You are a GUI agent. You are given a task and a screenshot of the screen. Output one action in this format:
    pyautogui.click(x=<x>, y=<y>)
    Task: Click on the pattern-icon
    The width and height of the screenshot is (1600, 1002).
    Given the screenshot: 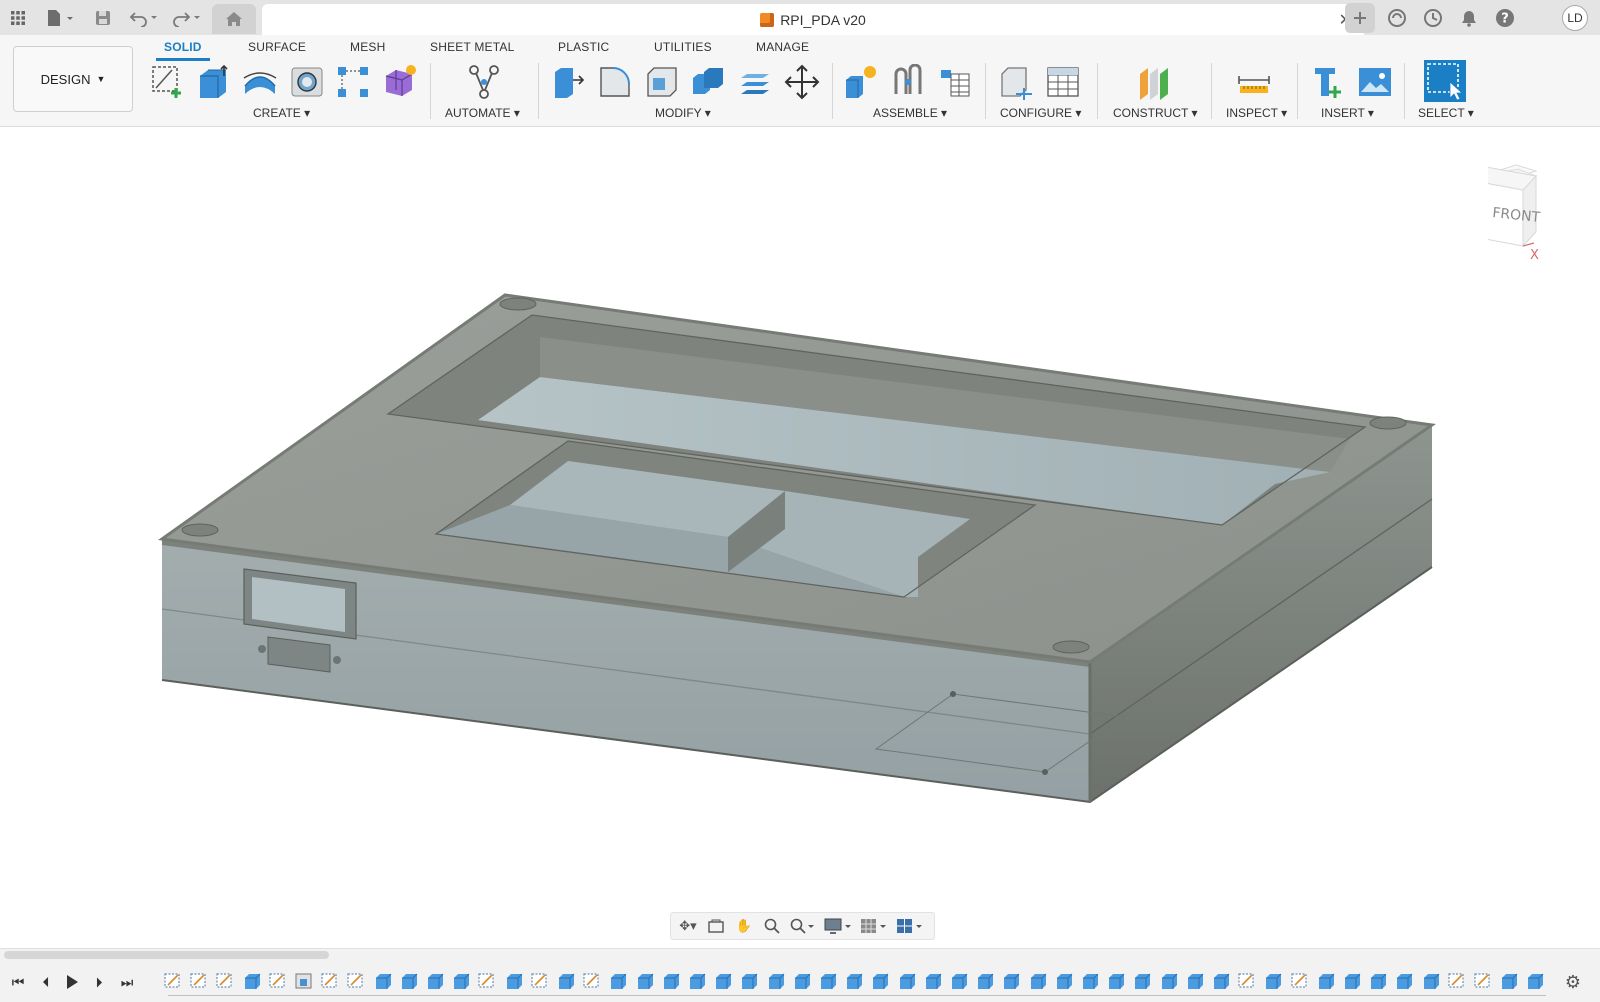 What is the action you would take?
    pyautogui.click(x=353, y=82)
    